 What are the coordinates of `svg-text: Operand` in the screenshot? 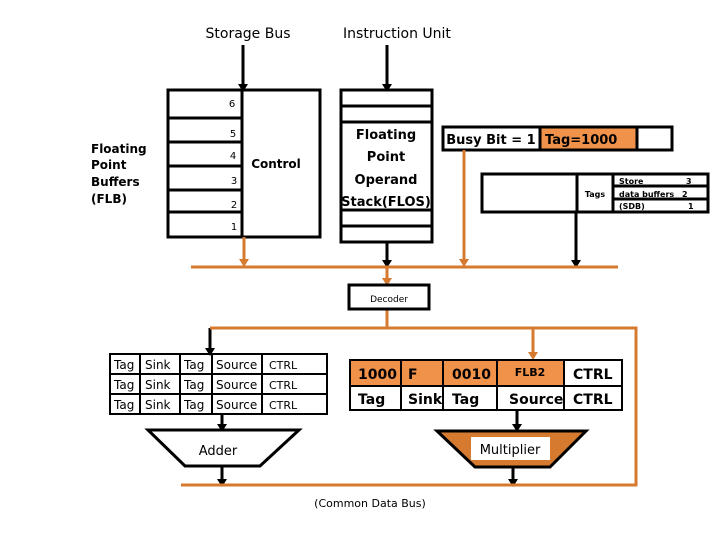 It's located at (386, 180).